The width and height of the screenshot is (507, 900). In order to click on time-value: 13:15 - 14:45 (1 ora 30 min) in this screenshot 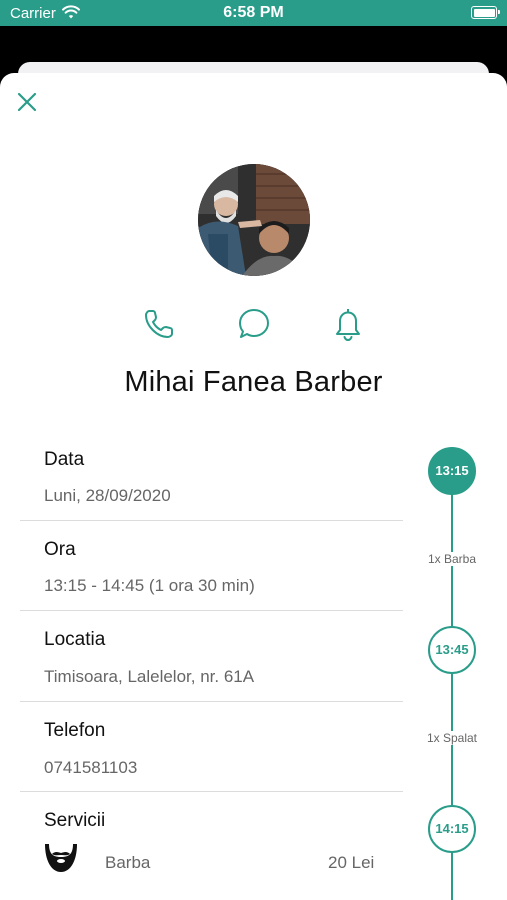, I will do `click(149, 585)`.